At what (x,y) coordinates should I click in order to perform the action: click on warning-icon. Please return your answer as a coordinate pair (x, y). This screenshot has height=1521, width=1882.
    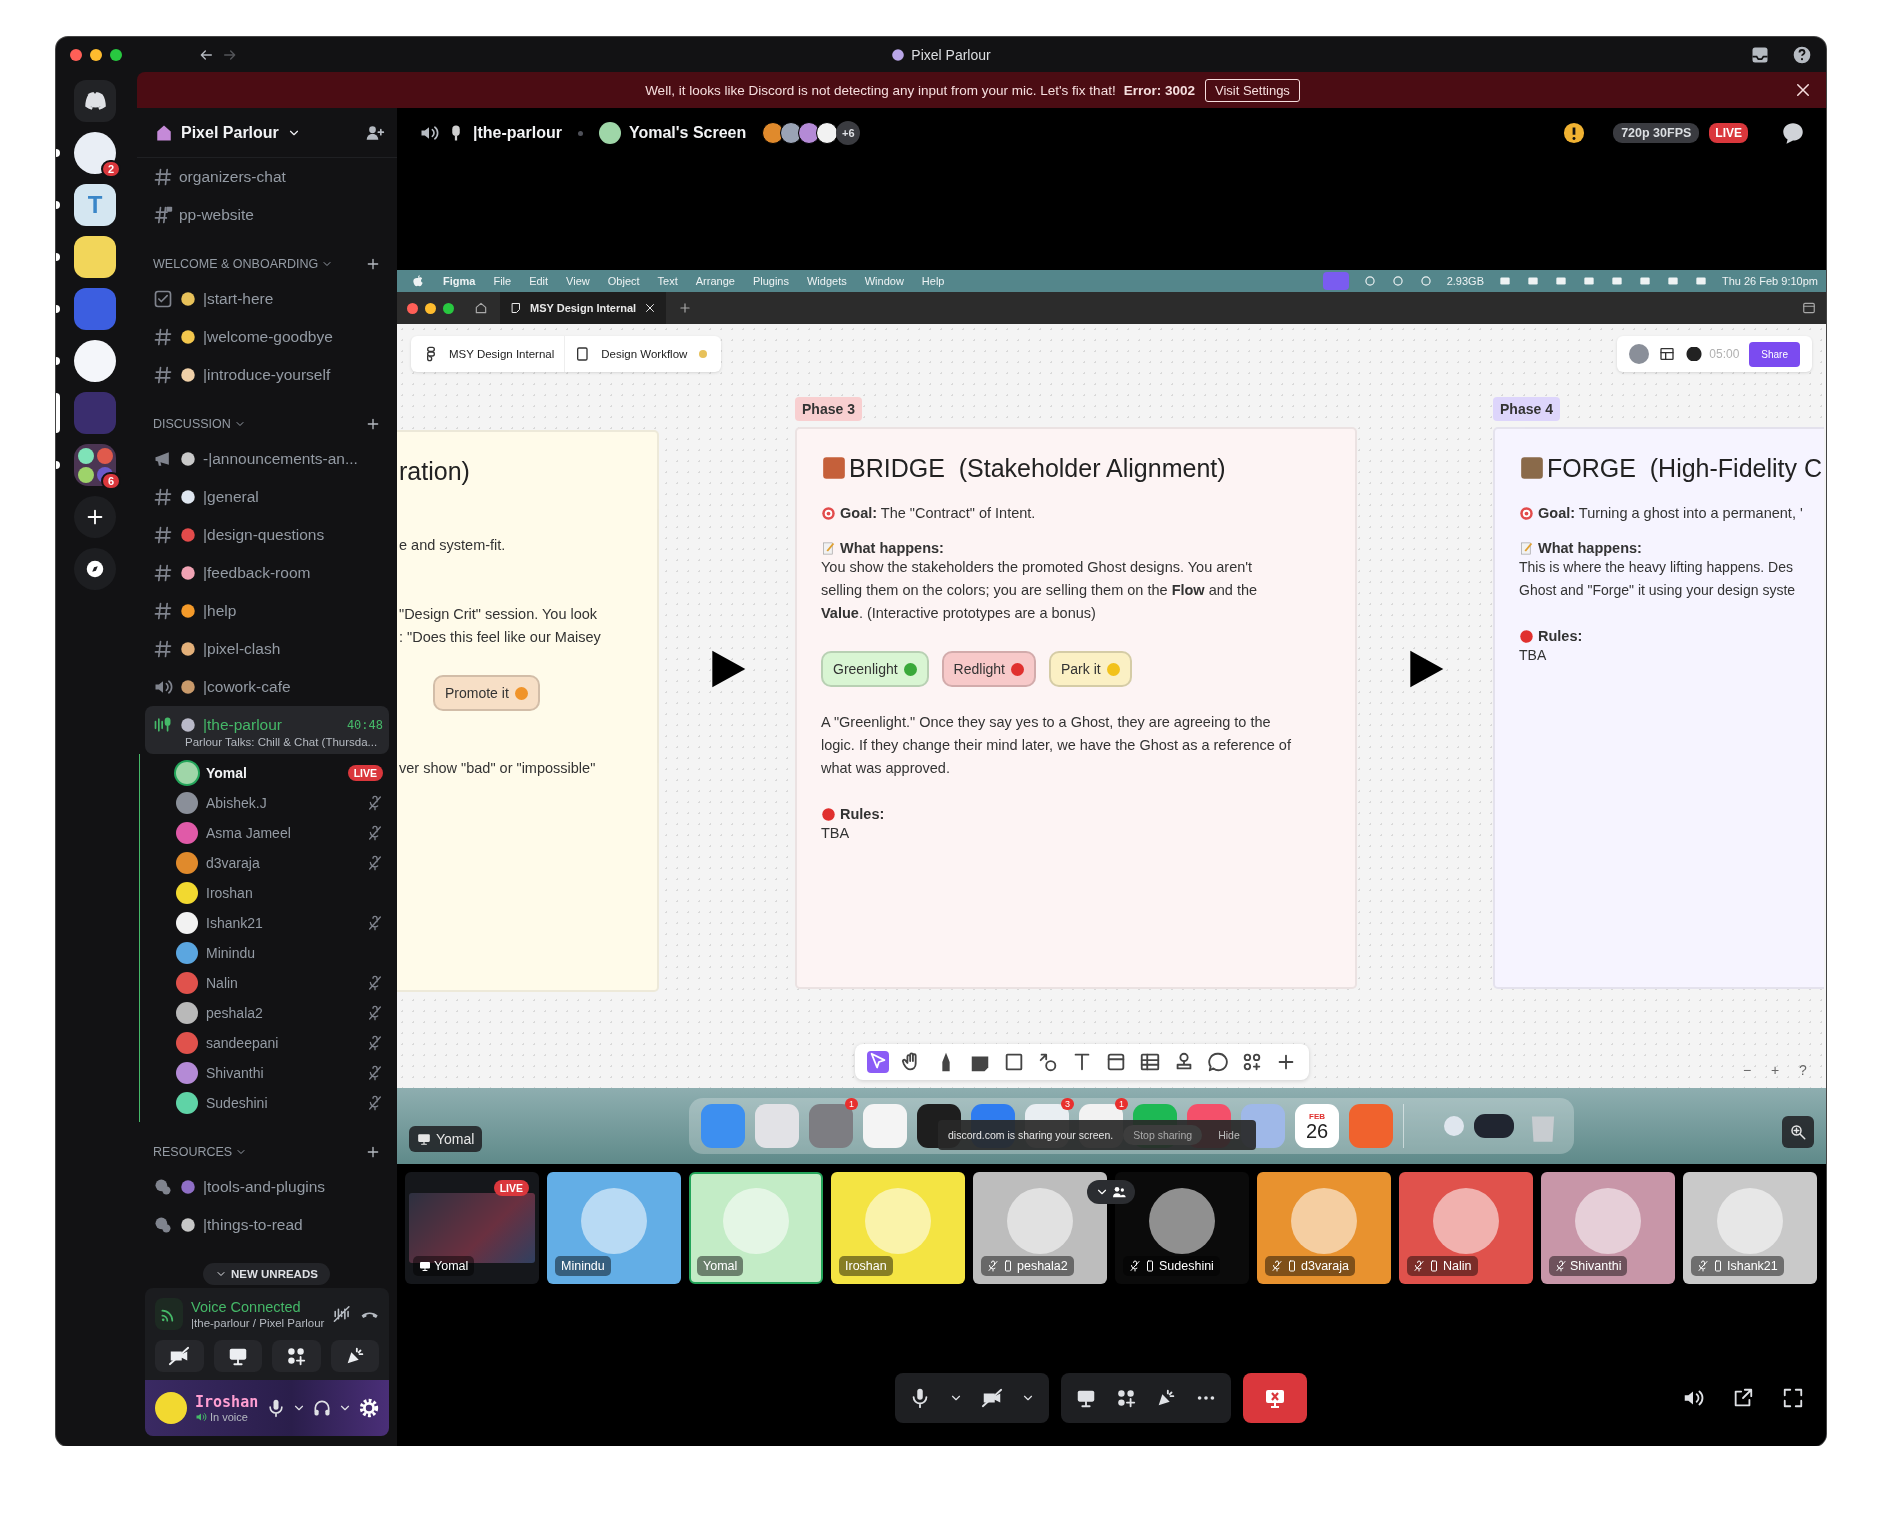
    Looking at the image, I should click on (1574, 133).